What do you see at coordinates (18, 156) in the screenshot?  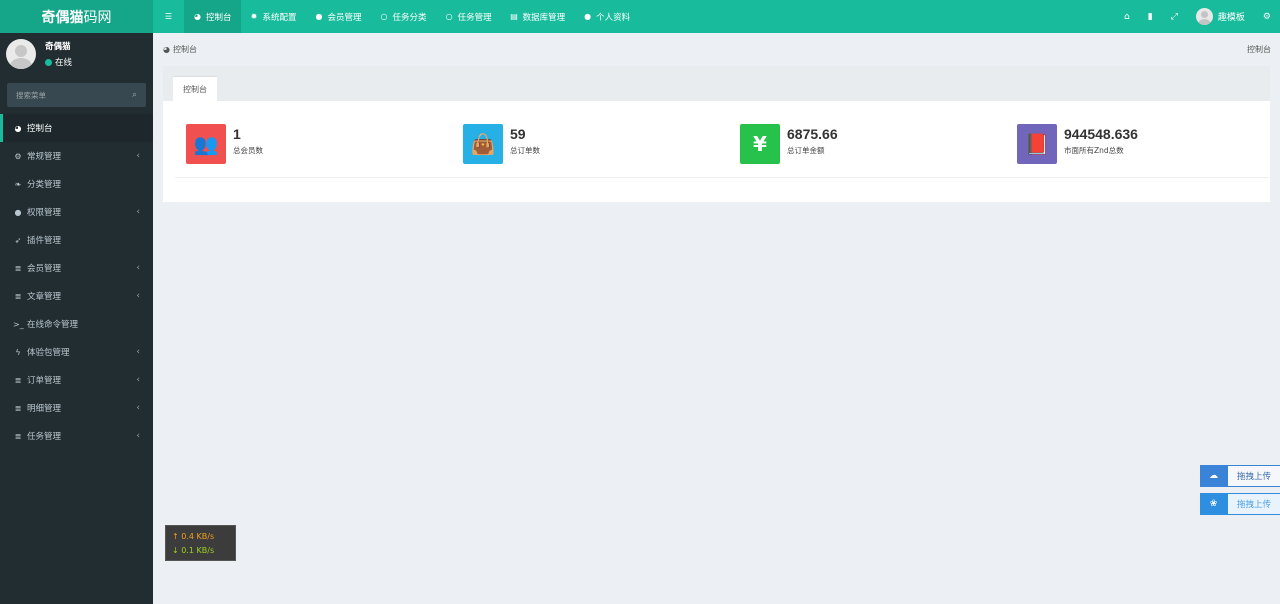 I see `cogs-icon: ⚙` at bounding box center [18, 156].